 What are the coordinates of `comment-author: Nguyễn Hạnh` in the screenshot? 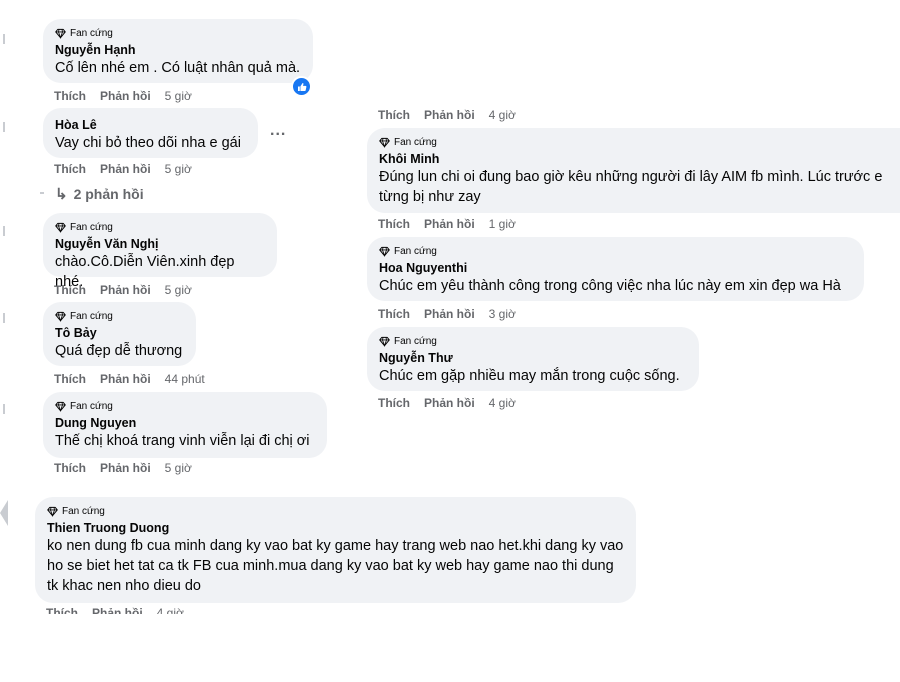 It's located at (178, 50).